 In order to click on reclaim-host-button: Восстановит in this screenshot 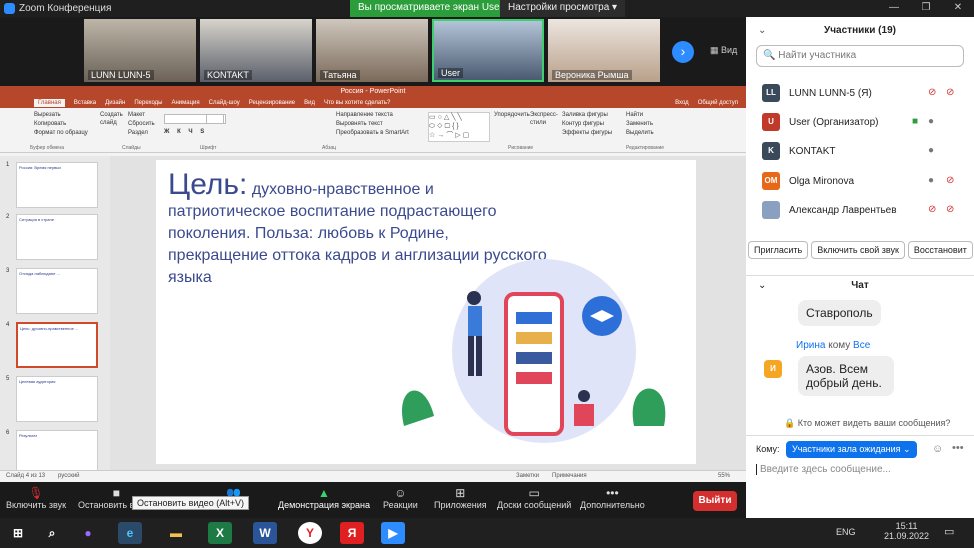, I will do `click(940, 250)`.